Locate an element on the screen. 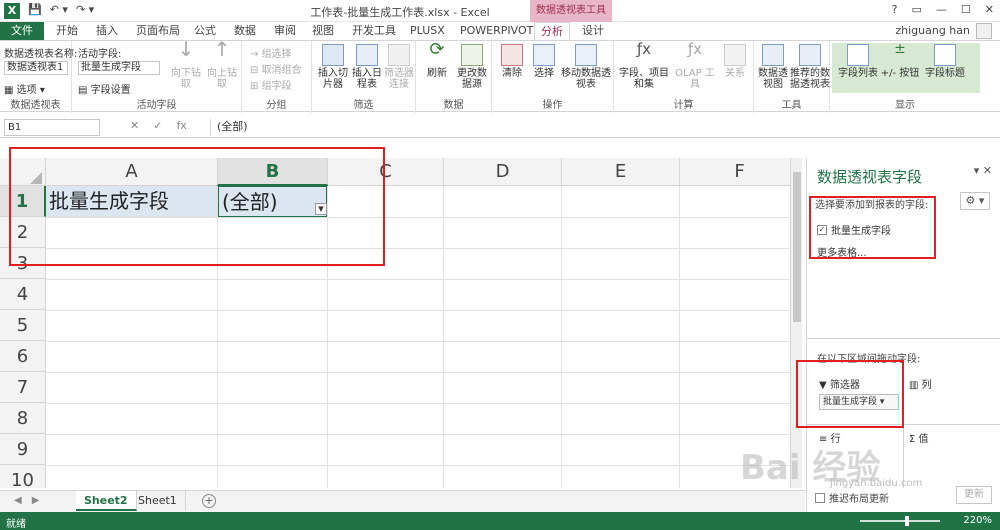 The width and height of the screenshot is (1000, 530). add-sheet-button: + is located at coordinates (209, 501).